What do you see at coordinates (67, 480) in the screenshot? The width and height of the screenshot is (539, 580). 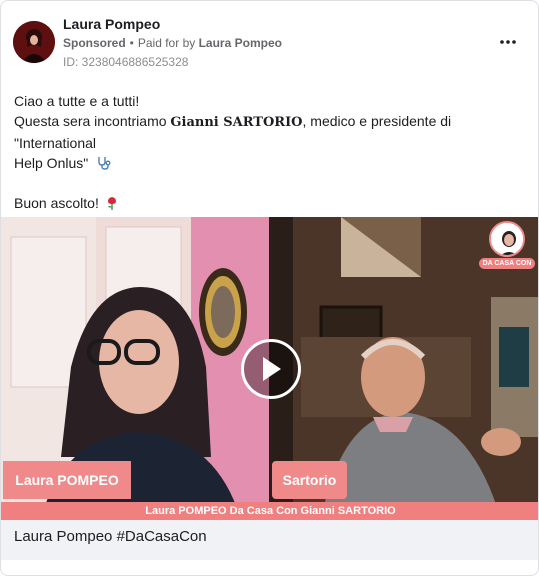 I see `speaker-tag-laura: Laura POMPEO` at bounding box center [67, 480].